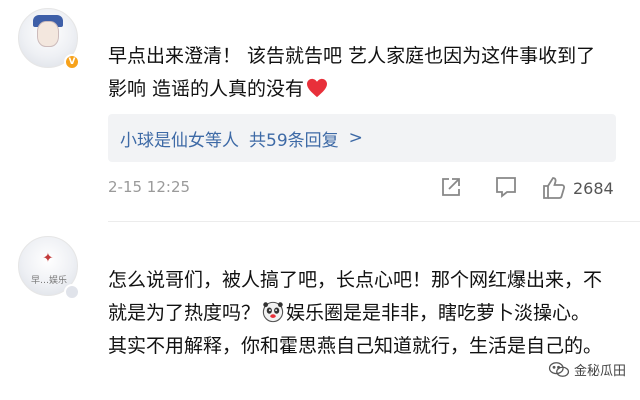 This screenshot has width=640, height=400. What do you see at coordinates (599, 371) in the screenshot?
I see `watermark-label: 金秘瓜田` at bounding box center [599, 371].